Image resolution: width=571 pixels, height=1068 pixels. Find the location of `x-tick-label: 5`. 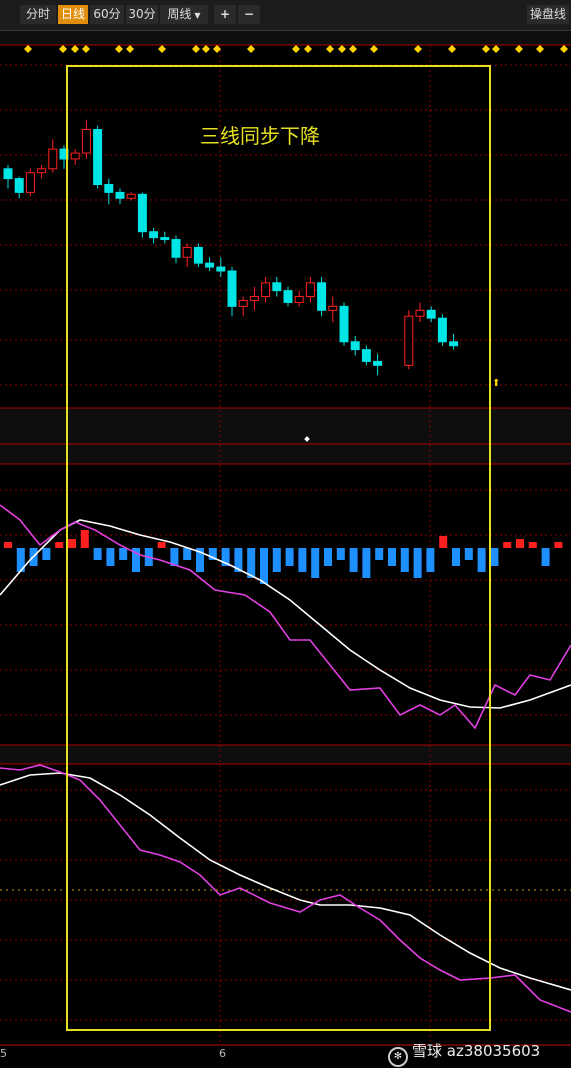

x-tick-label: 5 is located at coordinates (3, 1053).